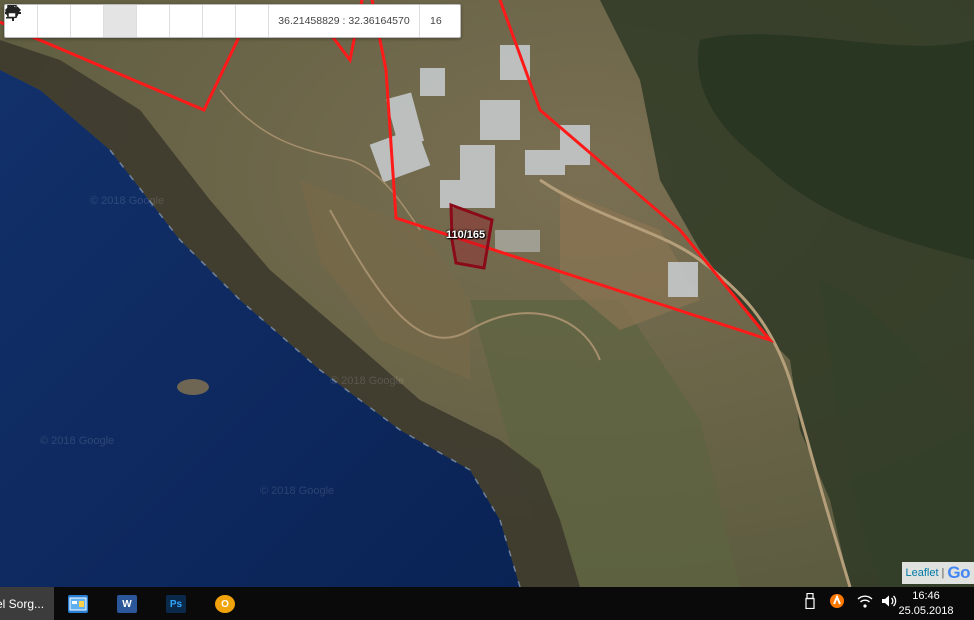 Image resolution: width=974 pixels, height=620 pixels. What do you see at coordinates (436, 21) in the screenshot?
I see `zoom-level-display: 16` at bounding box center [436, 21].